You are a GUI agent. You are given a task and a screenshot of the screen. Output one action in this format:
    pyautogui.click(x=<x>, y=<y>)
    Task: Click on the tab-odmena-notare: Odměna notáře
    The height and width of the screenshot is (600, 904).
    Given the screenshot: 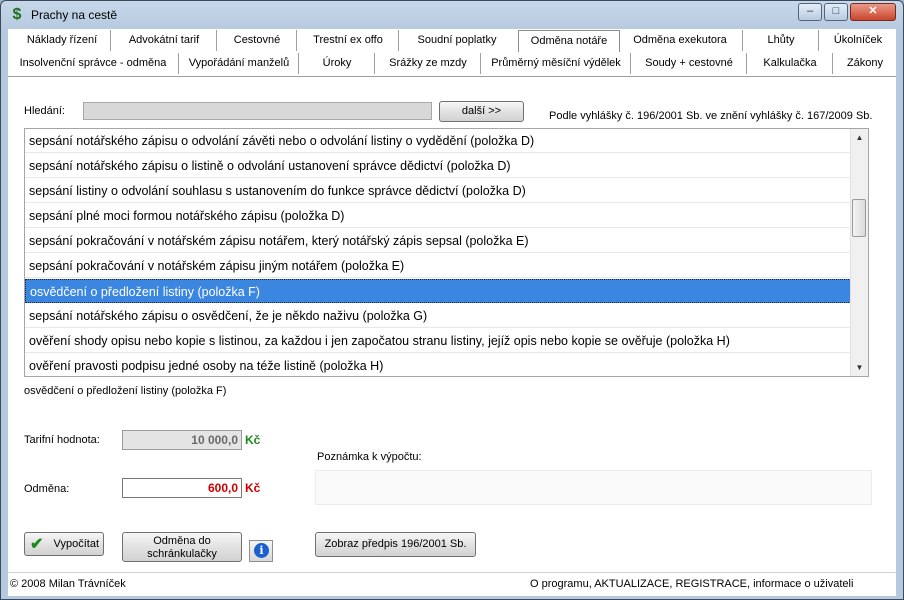 What is the action you would take?
    pyautogui.click(x=569, y=41)
    